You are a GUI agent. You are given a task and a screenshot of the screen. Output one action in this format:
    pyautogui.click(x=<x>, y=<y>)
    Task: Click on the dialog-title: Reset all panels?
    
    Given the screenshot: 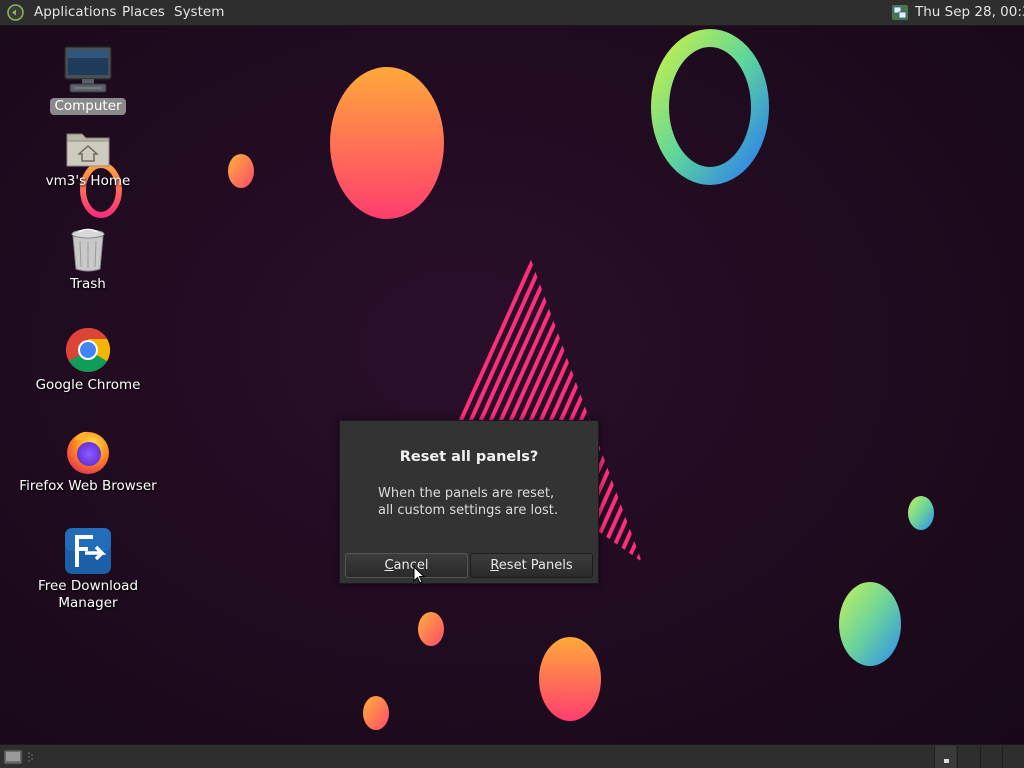 What is the action you would take?
    pyautogui.click(x=469, y=457)
    